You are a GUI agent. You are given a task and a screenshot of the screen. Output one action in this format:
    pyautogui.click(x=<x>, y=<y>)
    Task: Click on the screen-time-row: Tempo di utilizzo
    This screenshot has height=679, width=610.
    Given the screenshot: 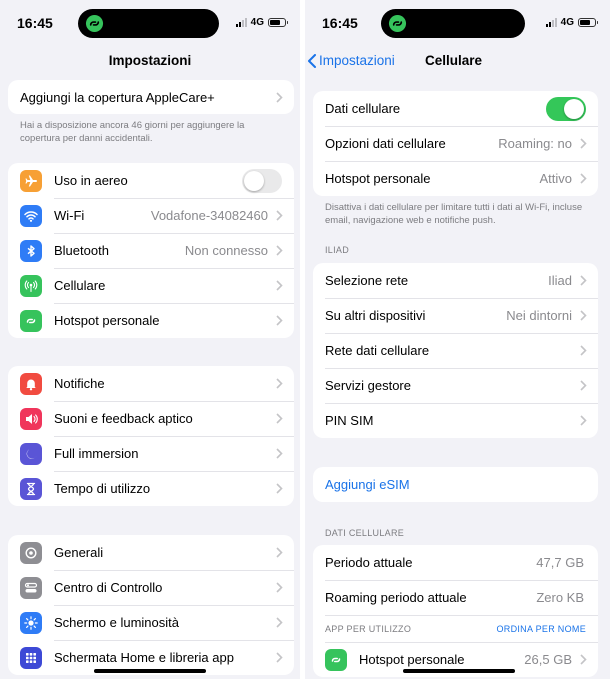 What is the action you would take?
    pyautogui.click(x=151, y=488)
    